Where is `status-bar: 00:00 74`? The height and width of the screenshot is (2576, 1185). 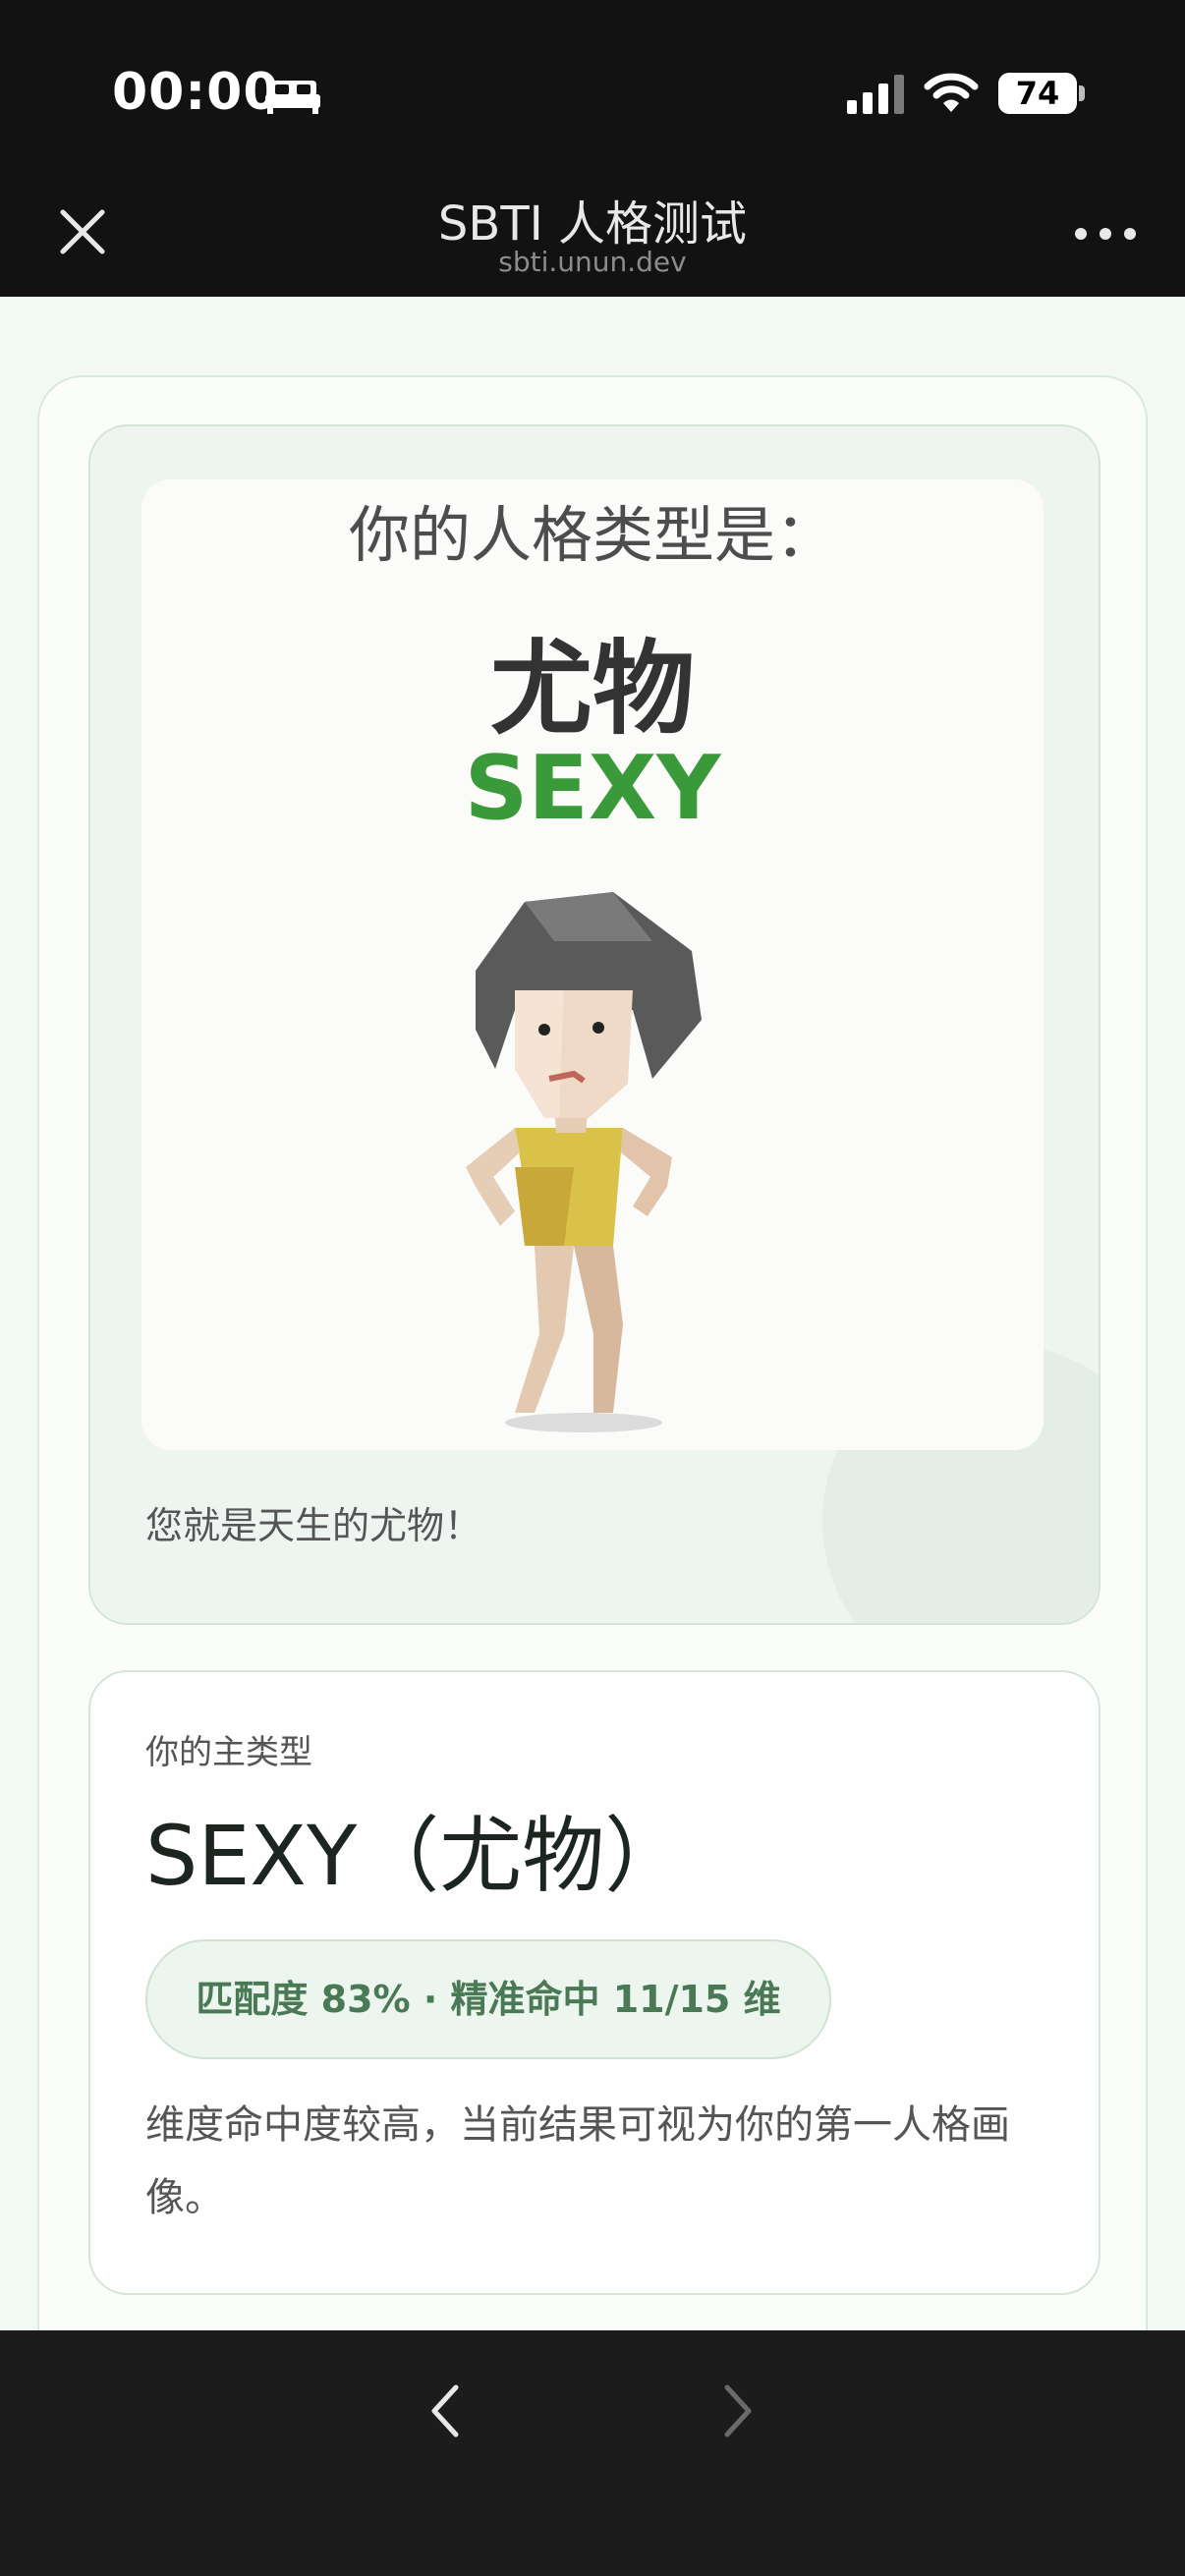 status-bar: 00:00 74 is located at coordinates (592, 83).